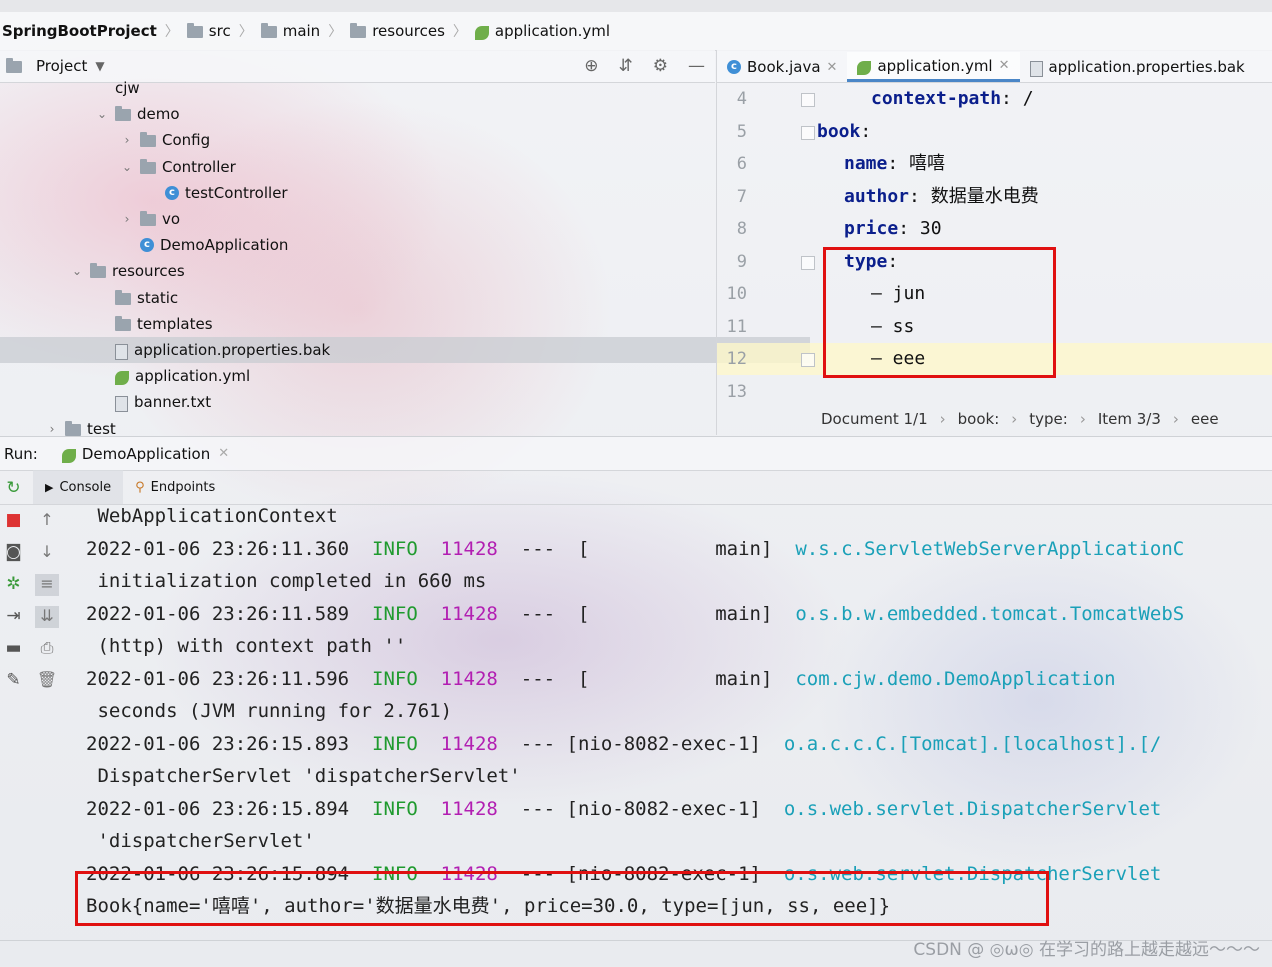 The height and width of the screenshot is (967, 1272). Describe the element at coordinates (392, 271) in the screenshot. I see `tree-item: ⌄ resources` at that location.